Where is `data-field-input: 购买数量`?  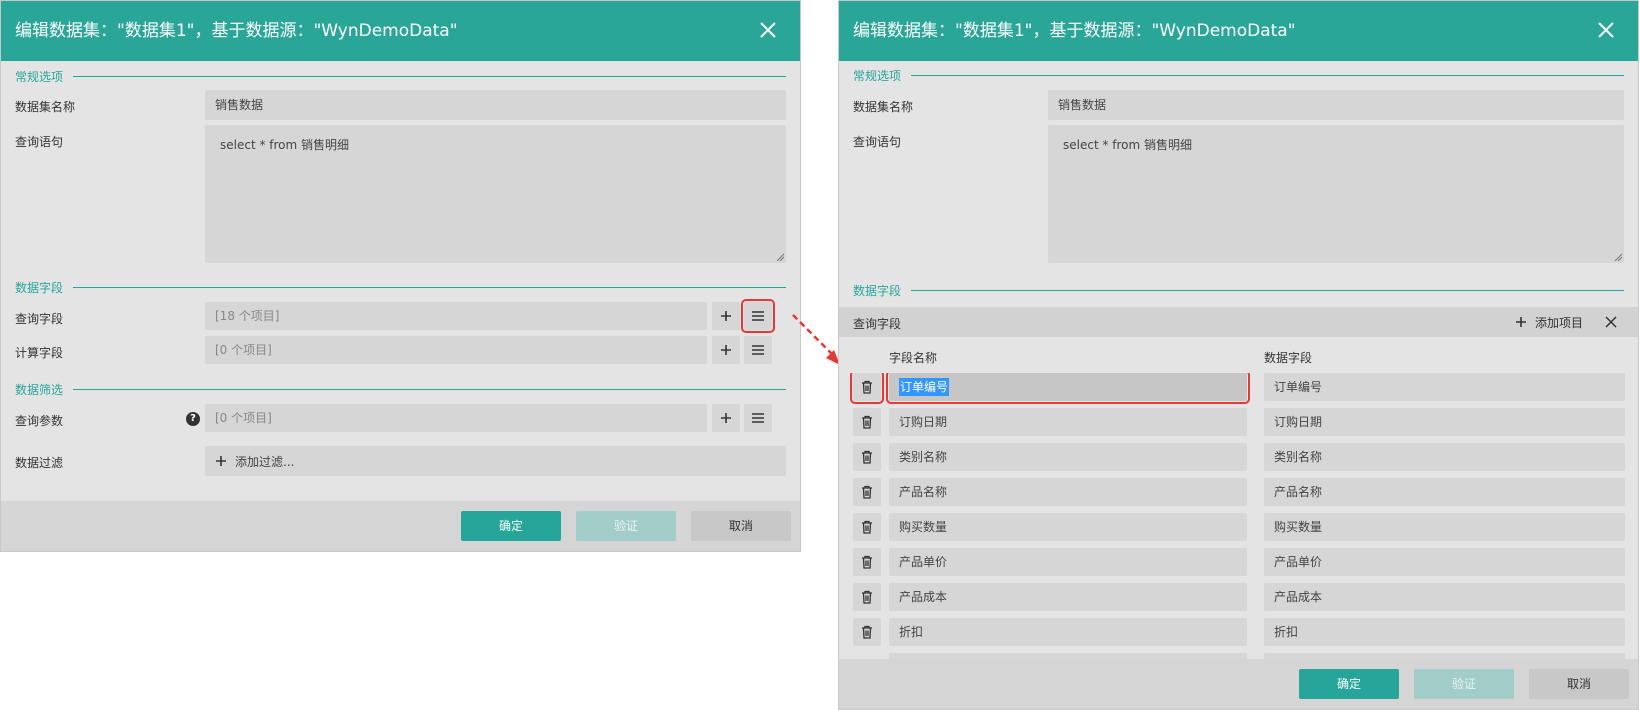 data-field-input: 购买数量 is located at coordinates (1444, 527).